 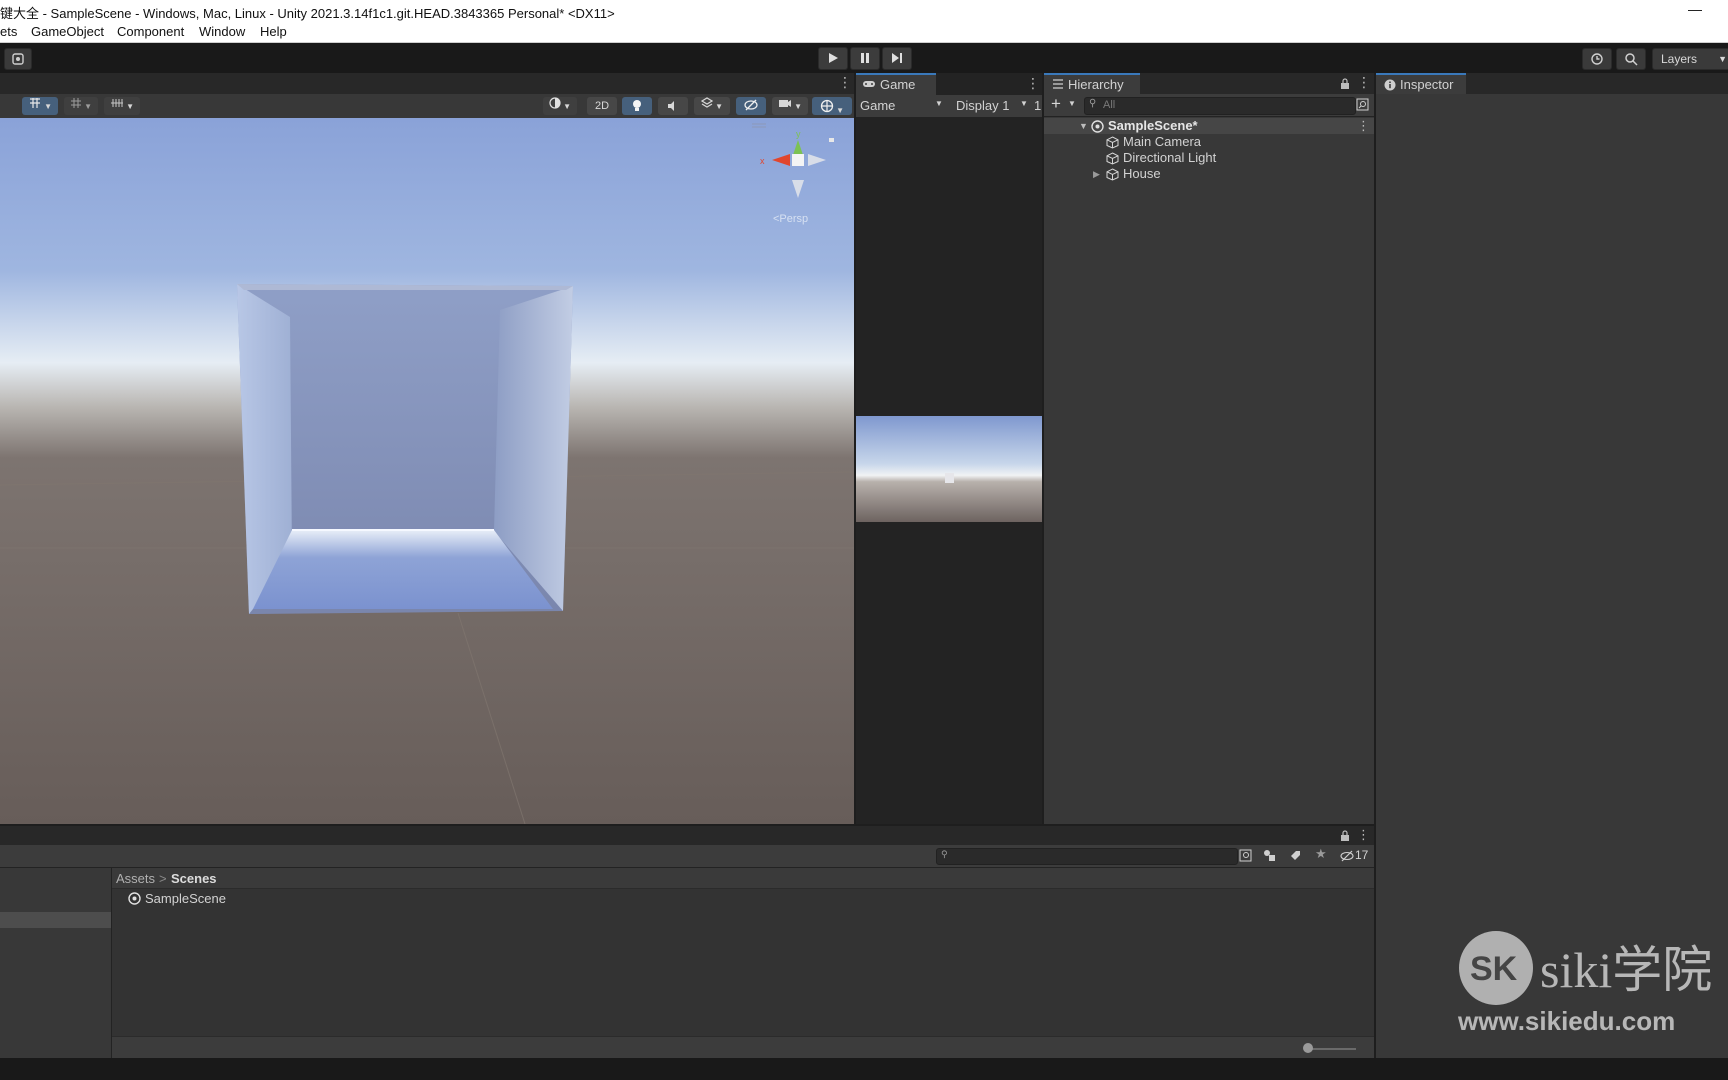 What do you see at coordinates (1056, 104) in the screenshot?
I see `add-object-button: +` at bounding box center [1056, 104].